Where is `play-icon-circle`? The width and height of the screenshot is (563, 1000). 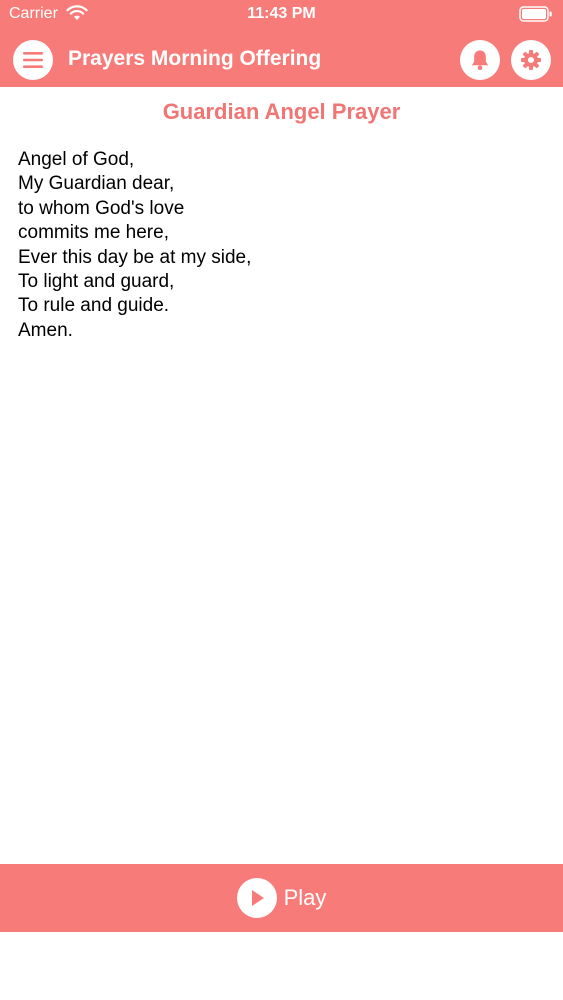
play-icon-circle is located at coordinates (256, 898).